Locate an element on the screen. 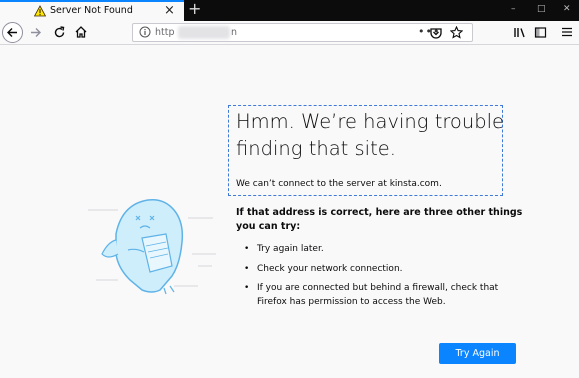 The width and height of the screenshot is (579, 378). list-item: Try again later. is located at coordinates (384, 250).